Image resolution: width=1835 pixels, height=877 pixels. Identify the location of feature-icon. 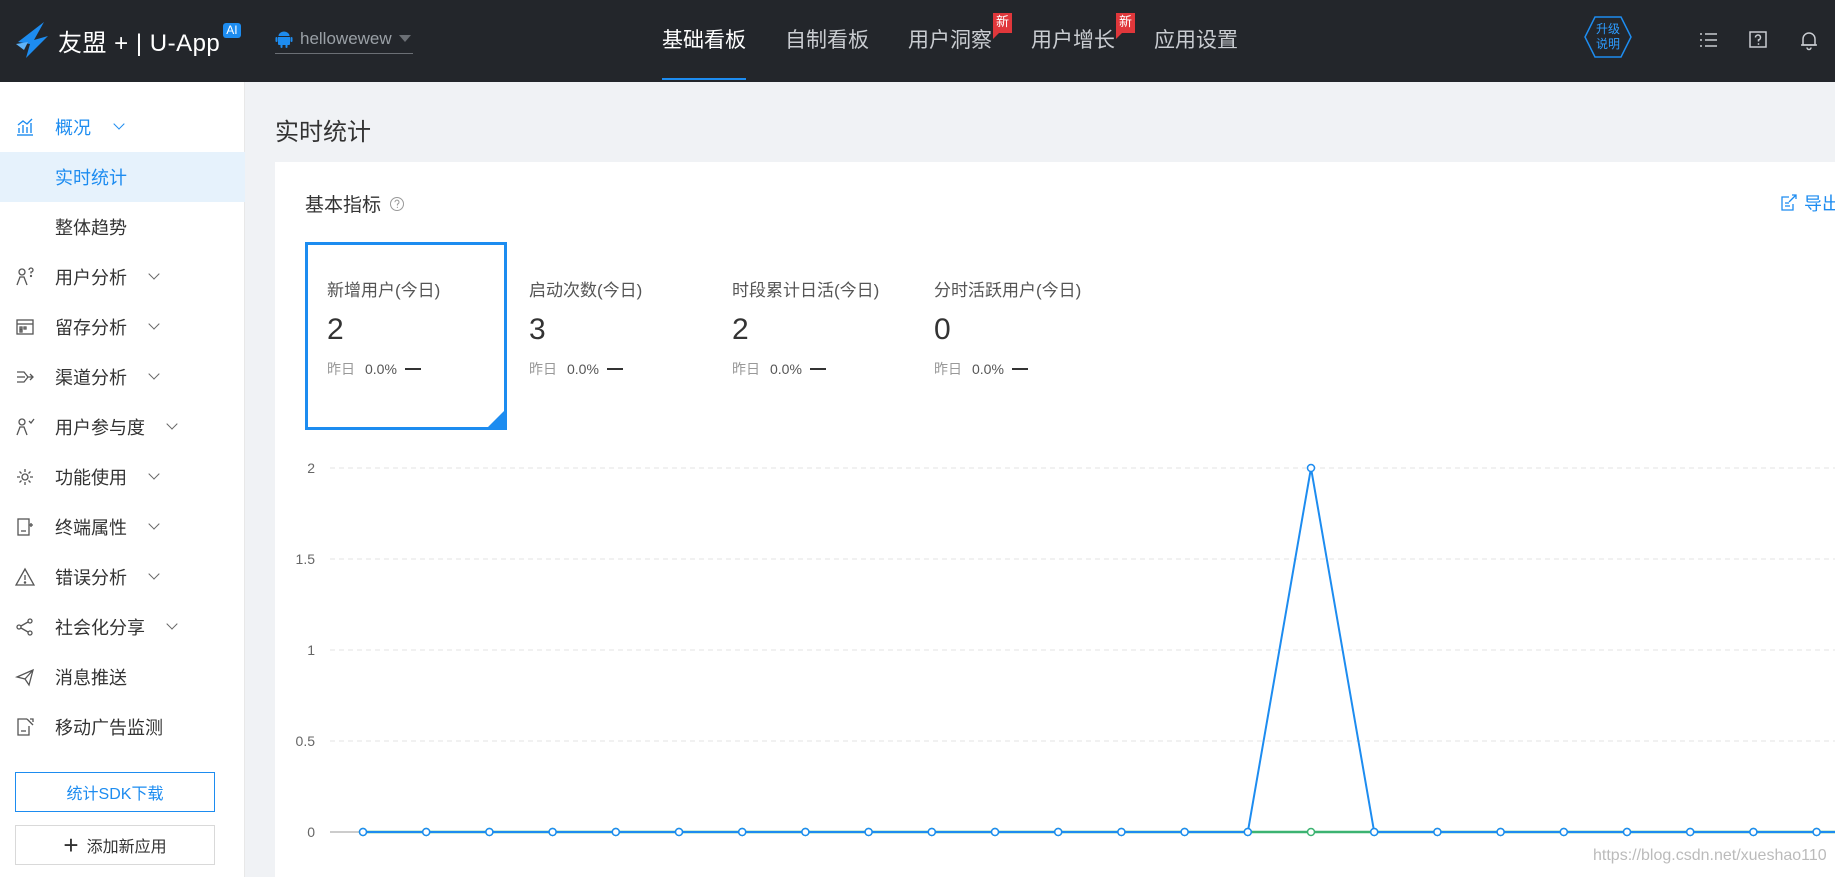
(25, 477).